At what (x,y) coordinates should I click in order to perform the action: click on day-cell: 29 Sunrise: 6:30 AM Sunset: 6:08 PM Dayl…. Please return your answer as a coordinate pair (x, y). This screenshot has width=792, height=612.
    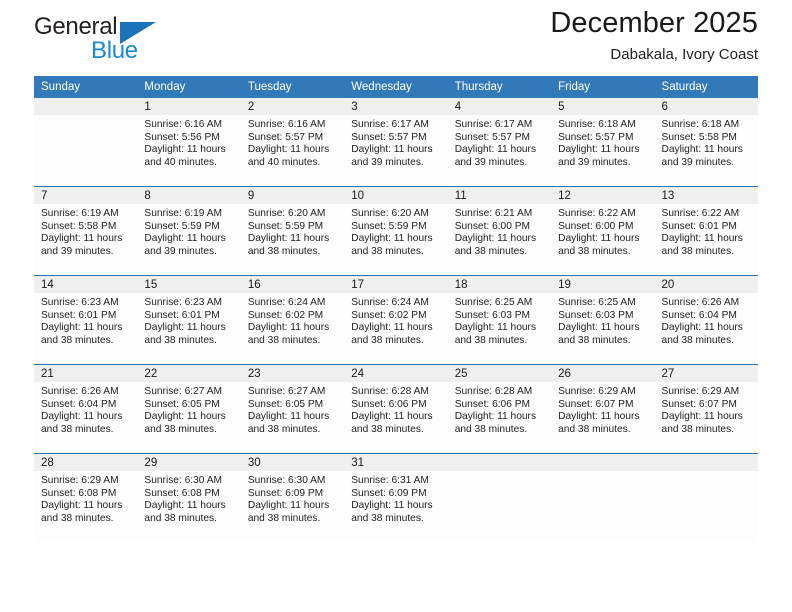
    Looking at the image, I should click on (189, 497).